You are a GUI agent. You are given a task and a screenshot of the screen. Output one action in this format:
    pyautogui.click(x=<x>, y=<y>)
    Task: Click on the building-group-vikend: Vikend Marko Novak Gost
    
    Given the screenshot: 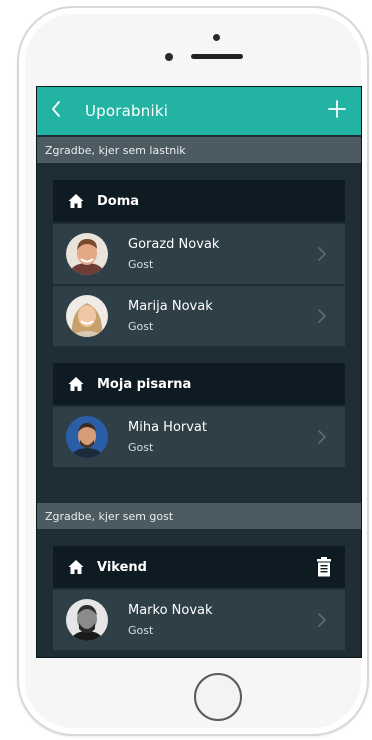 What is the action you would take?
    pyautogui.click(x=199, y=598)
    